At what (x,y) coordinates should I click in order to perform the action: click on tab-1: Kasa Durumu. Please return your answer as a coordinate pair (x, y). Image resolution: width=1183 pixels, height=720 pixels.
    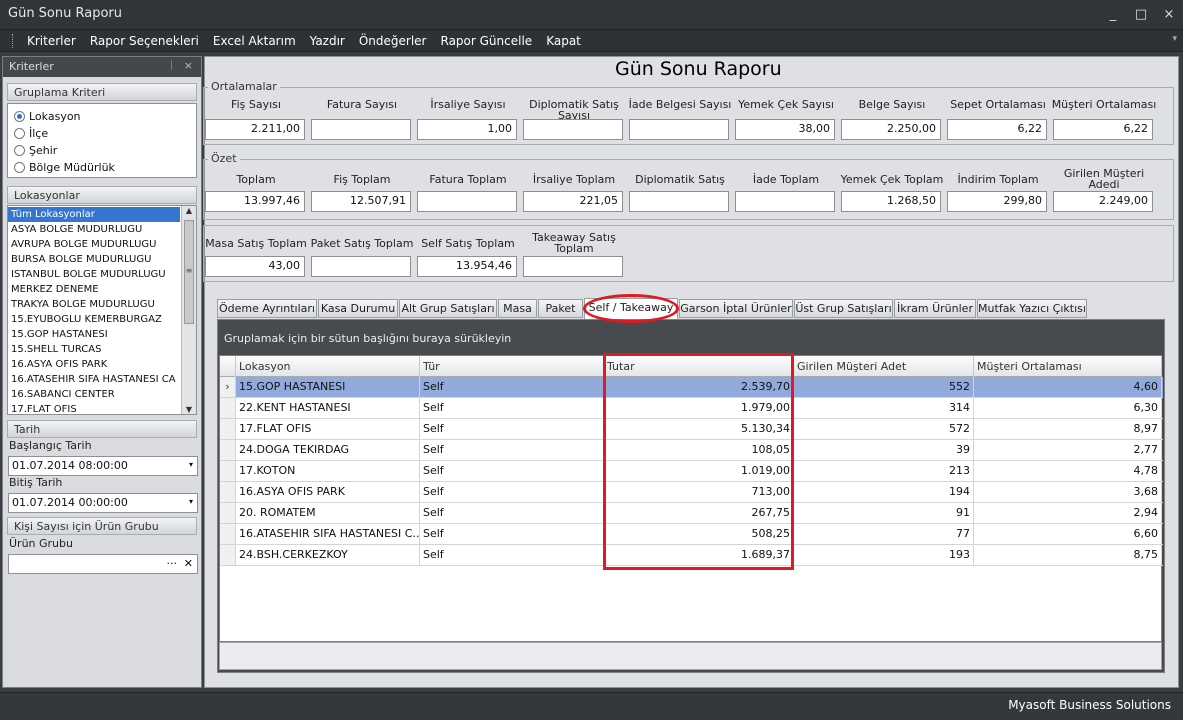
    Looking at the image, I should click on (358, 308).